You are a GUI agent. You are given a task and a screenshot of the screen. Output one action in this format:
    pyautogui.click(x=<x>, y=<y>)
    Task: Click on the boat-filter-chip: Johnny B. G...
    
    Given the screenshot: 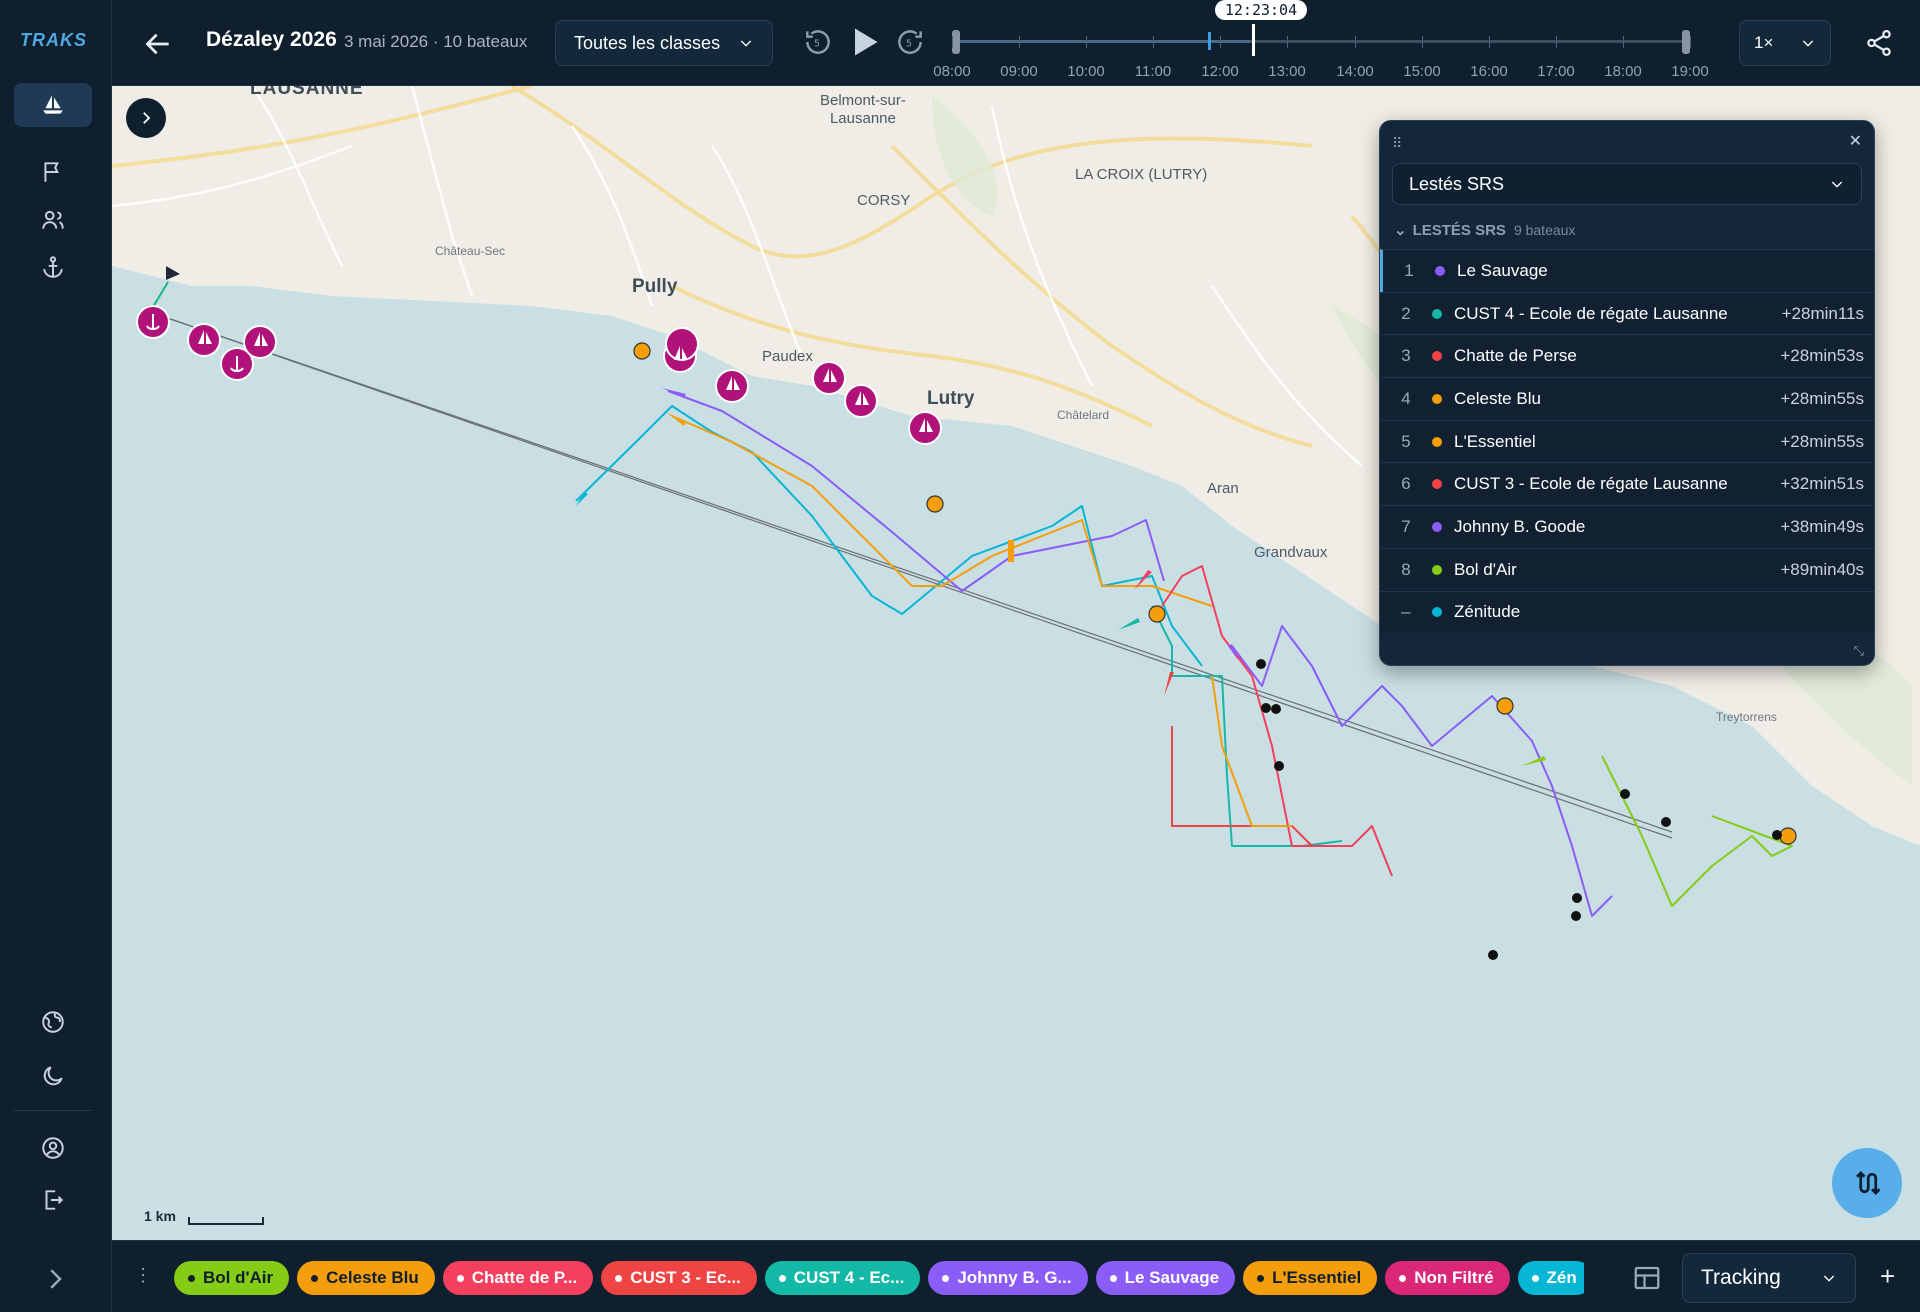 What is the action you would take?
    pyautogui.click(x=1008, y=1278)
    